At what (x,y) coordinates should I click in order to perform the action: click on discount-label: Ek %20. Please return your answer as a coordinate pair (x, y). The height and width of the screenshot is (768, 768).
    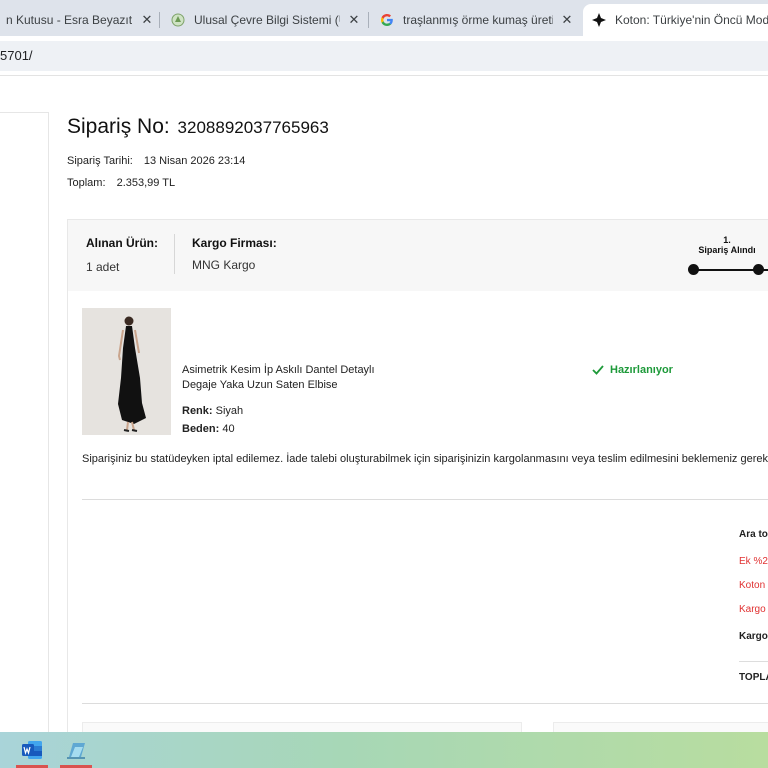
    Looking at the image, I should click on (753, 561).